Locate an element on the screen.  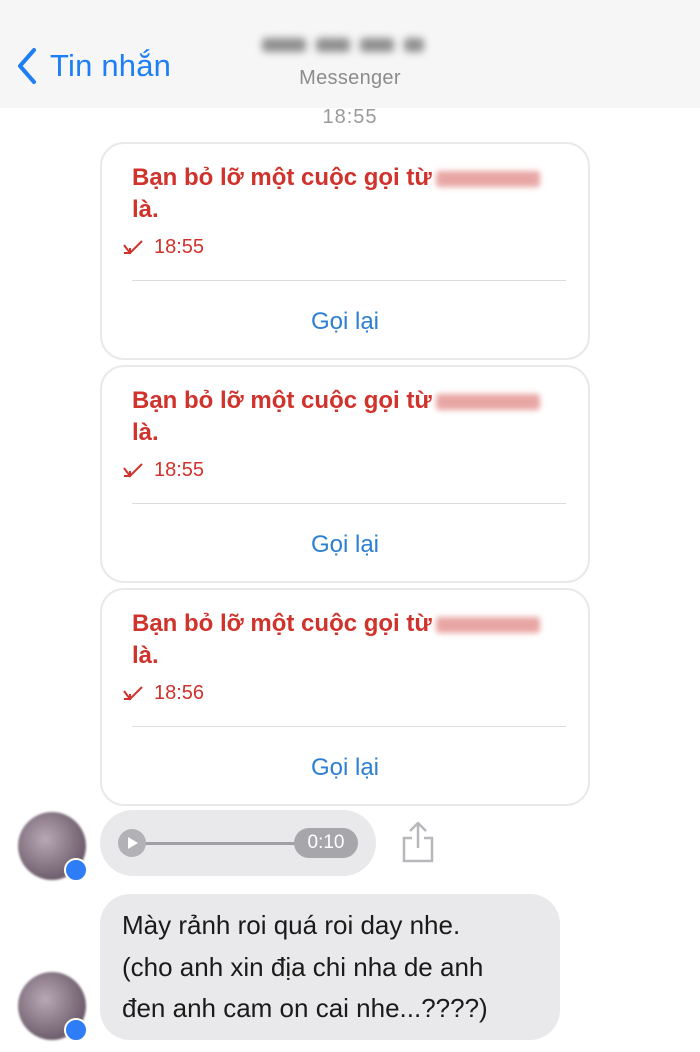
navigation-header: Tin nhắn Messenger is located at coordinates (350, 54).